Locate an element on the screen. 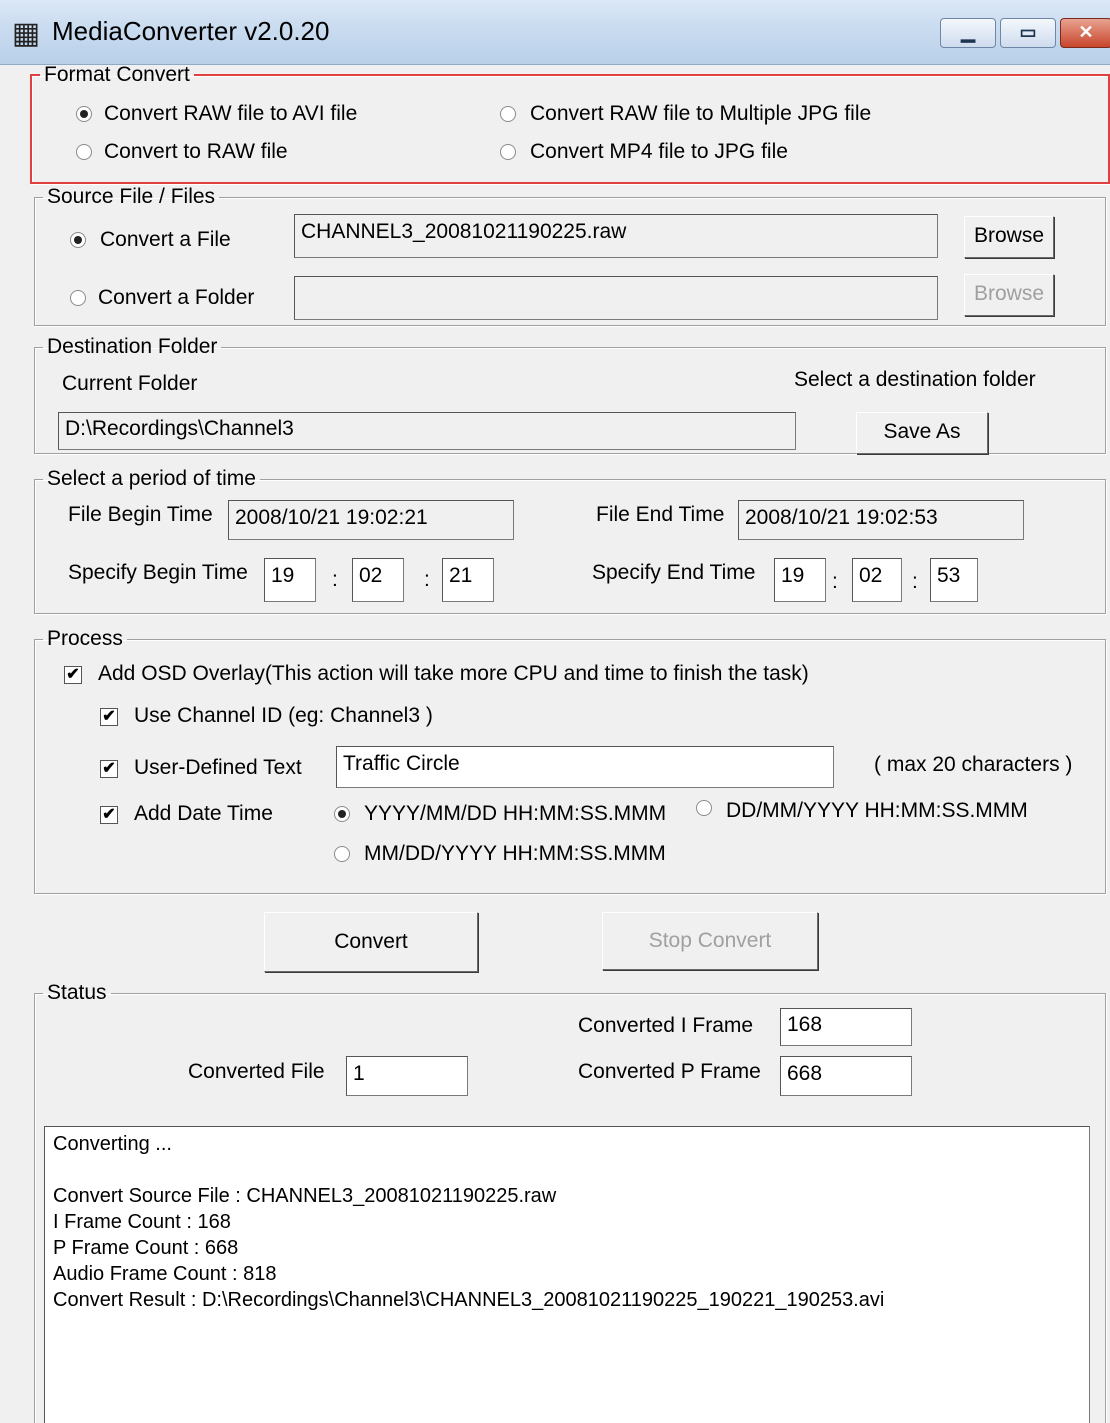 This screenshot has height=1423, width=1110. save-as-button: Save As is located at coordinates (922, 433).